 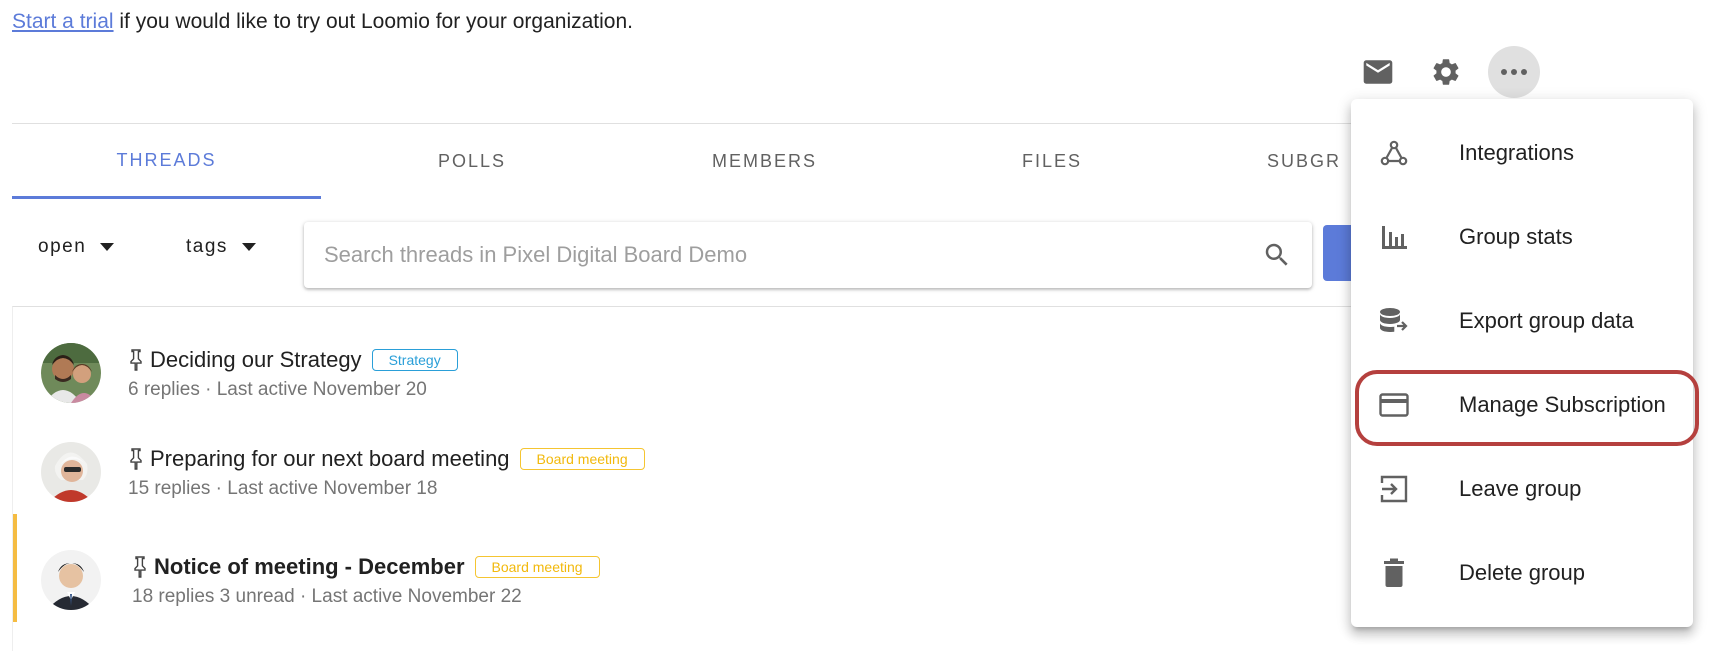 What do you see at coordinates (256, 360) in the screenshot?
I see `thread-title: Deciding our Strategy` at bounding box center [256, 360].